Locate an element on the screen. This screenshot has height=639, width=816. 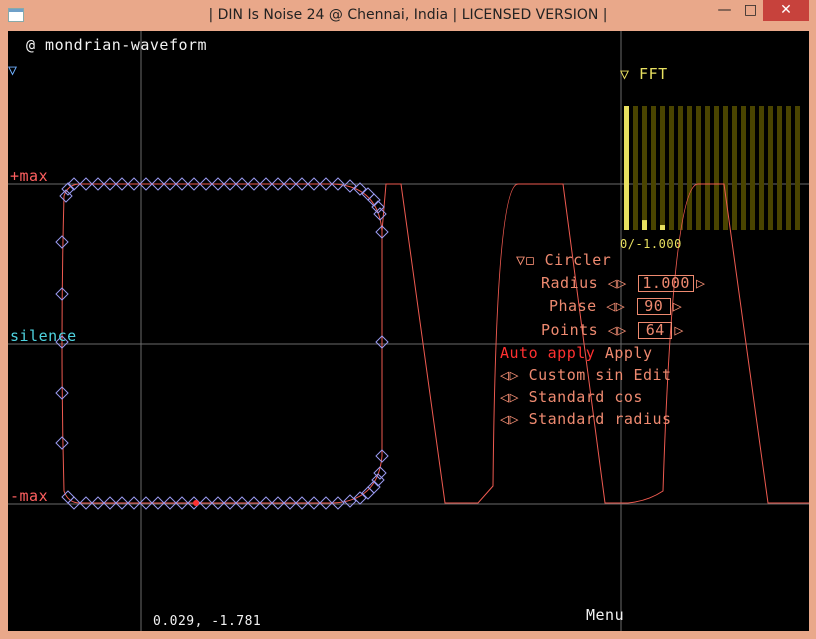
points-arrows-icon: ◁▷ is located at coordinates (617, 330).